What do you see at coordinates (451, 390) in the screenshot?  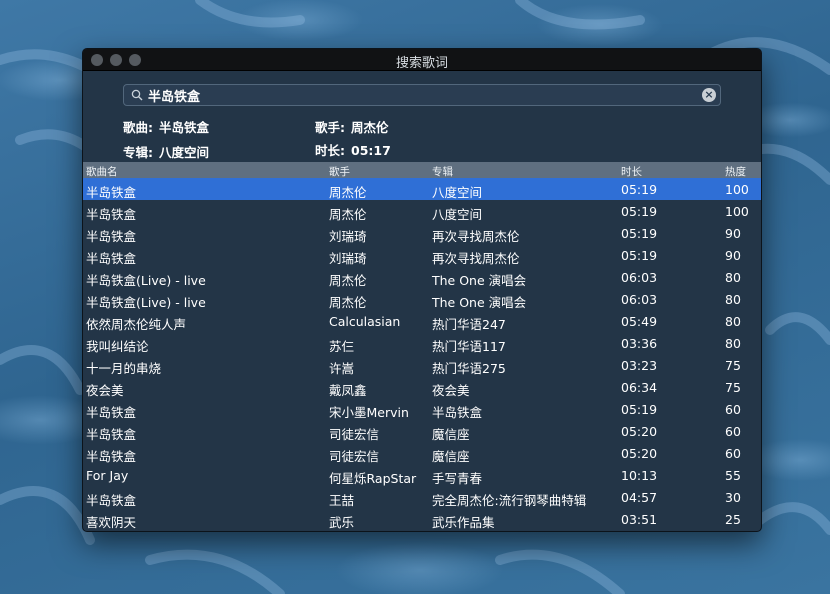 I see `album-cell: 夜会美` at bounding box center [451, 390].